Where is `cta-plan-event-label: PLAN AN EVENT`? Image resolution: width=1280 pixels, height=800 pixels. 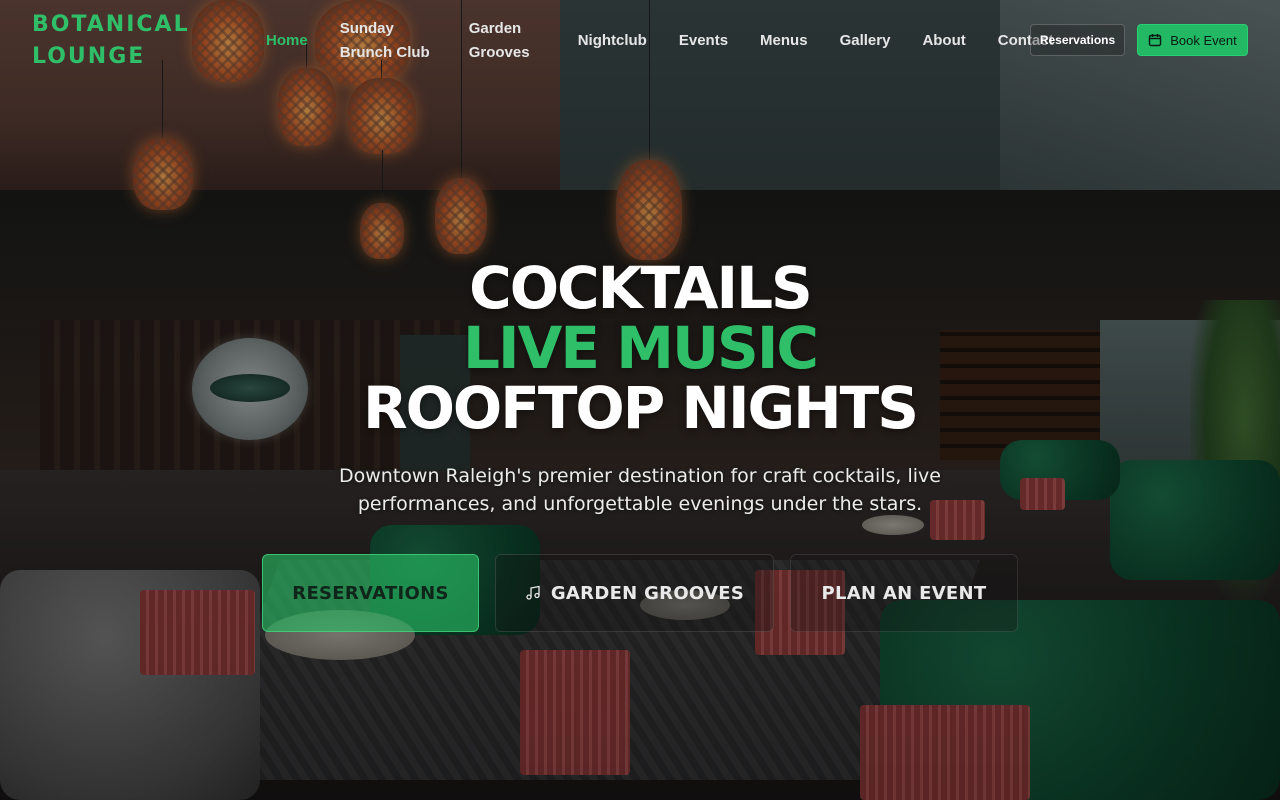 cta-plan-event-label: PLAN AN EVENT is located at coordinates (904, 593).